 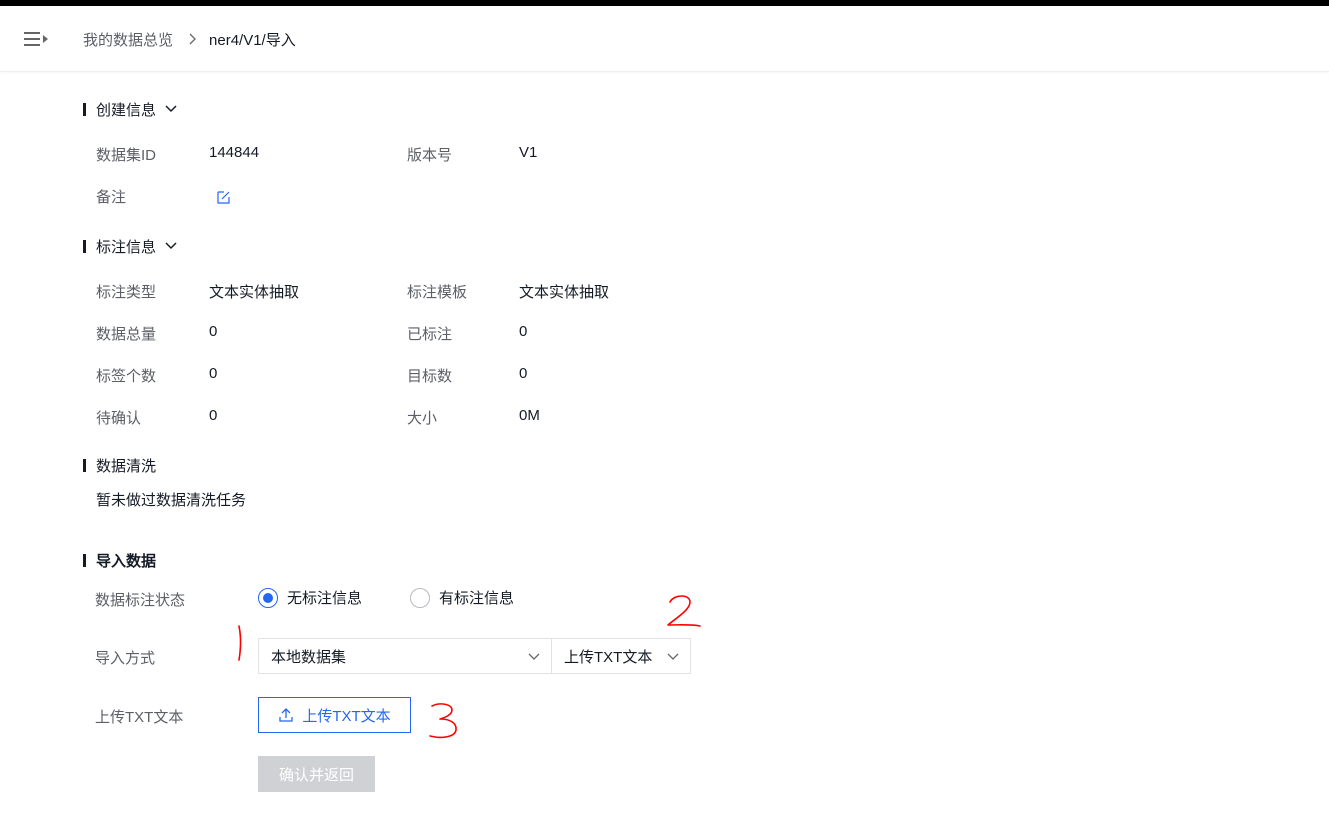 I want to click on menu-toggle-icon, so click(x=36, y=39).